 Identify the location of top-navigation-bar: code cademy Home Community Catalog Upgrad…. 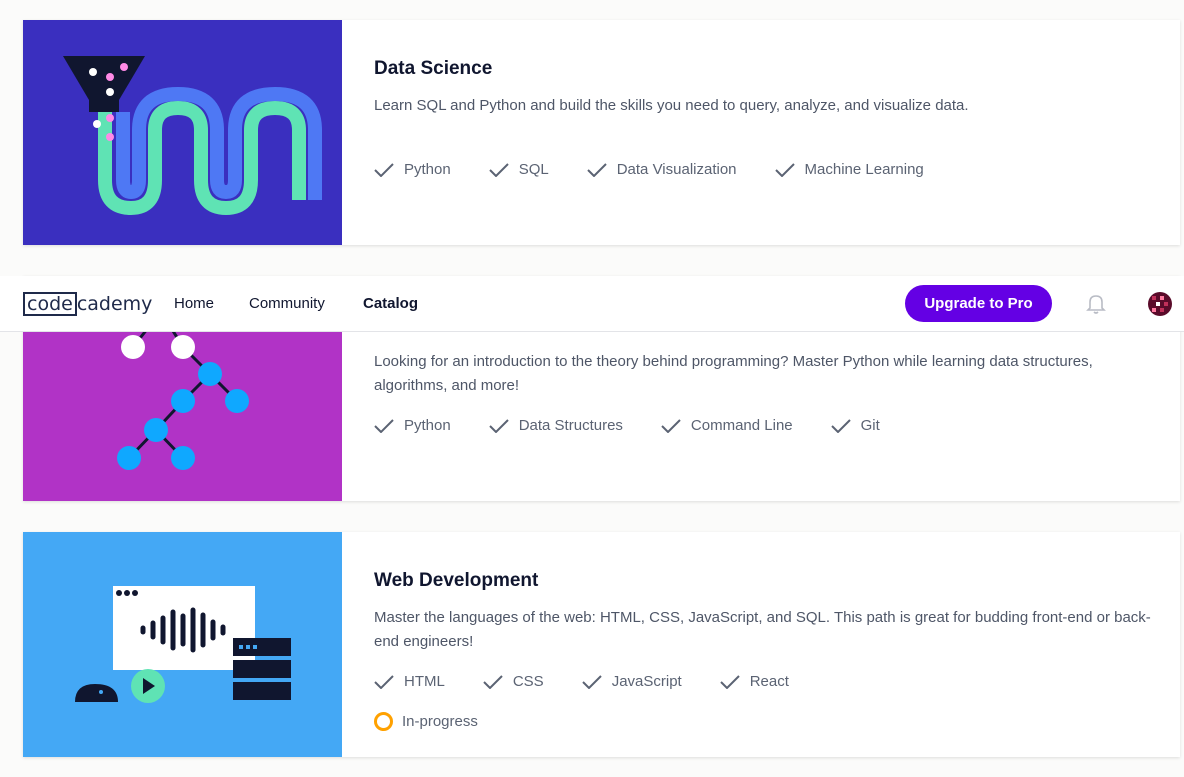
(592, 304).